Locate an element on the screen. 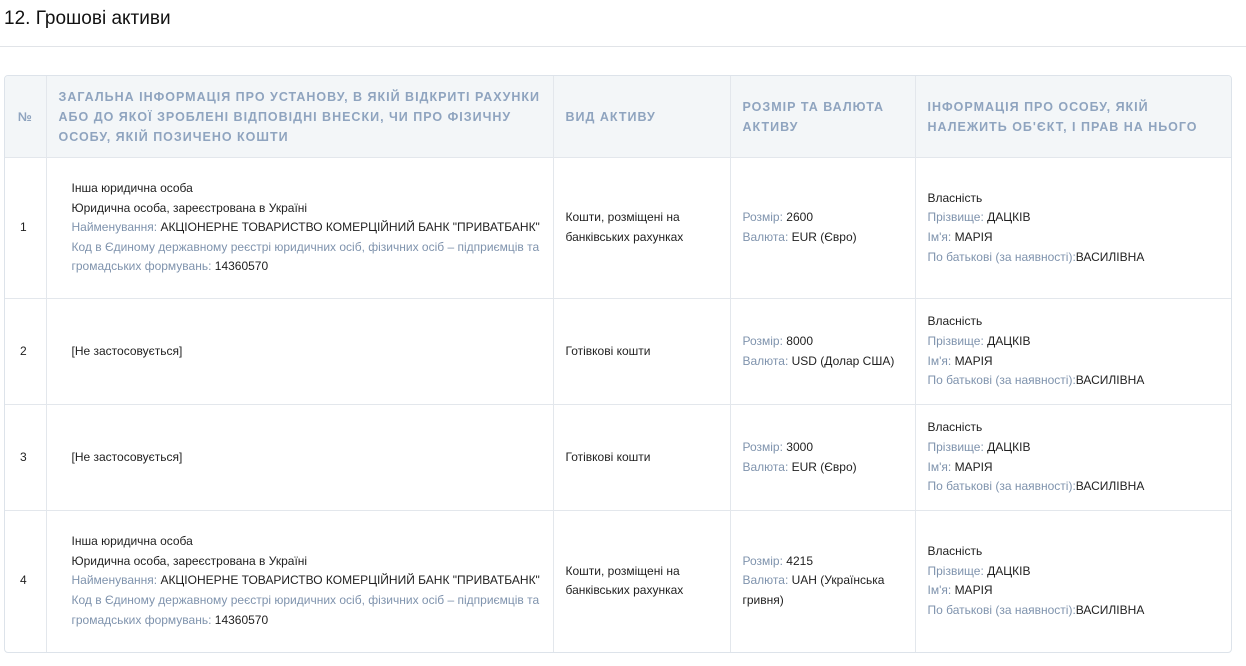 The height and width of the screenshot is (666, 1246). header-num: № is located at coordinates (26, 117).